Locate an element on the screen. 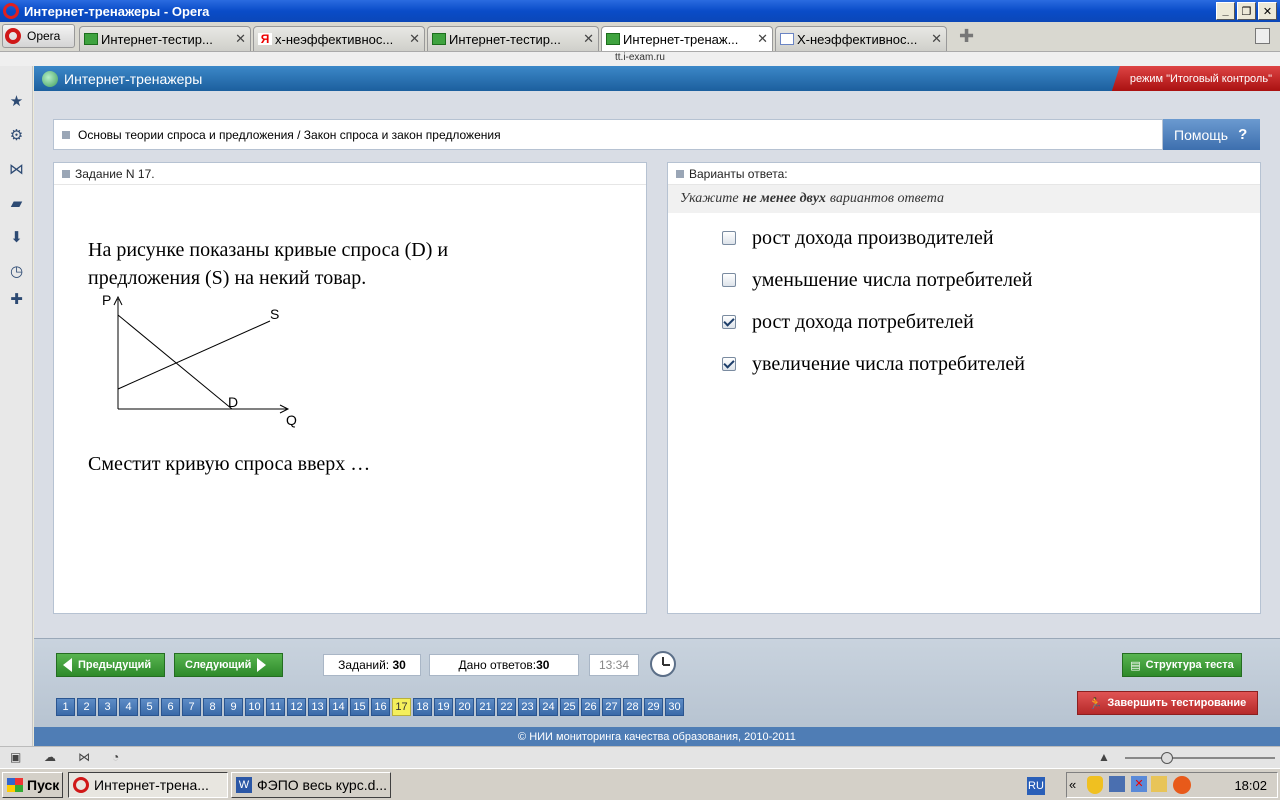 This screenshot has height=800, width=1280. panel-toggle-icon: ▣ is located at coordinates (17, 757).